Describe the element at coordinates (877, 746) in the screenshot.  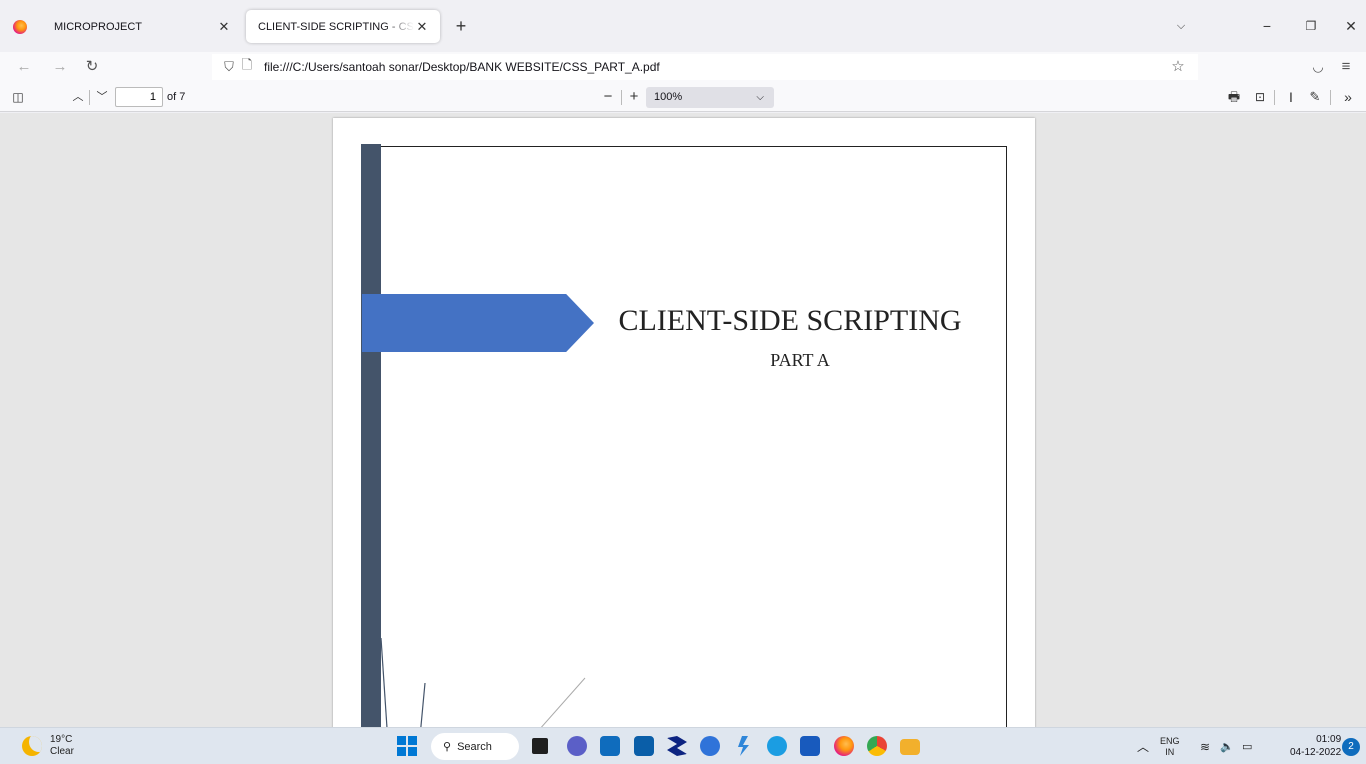
I see `chrome-icon` at that location.